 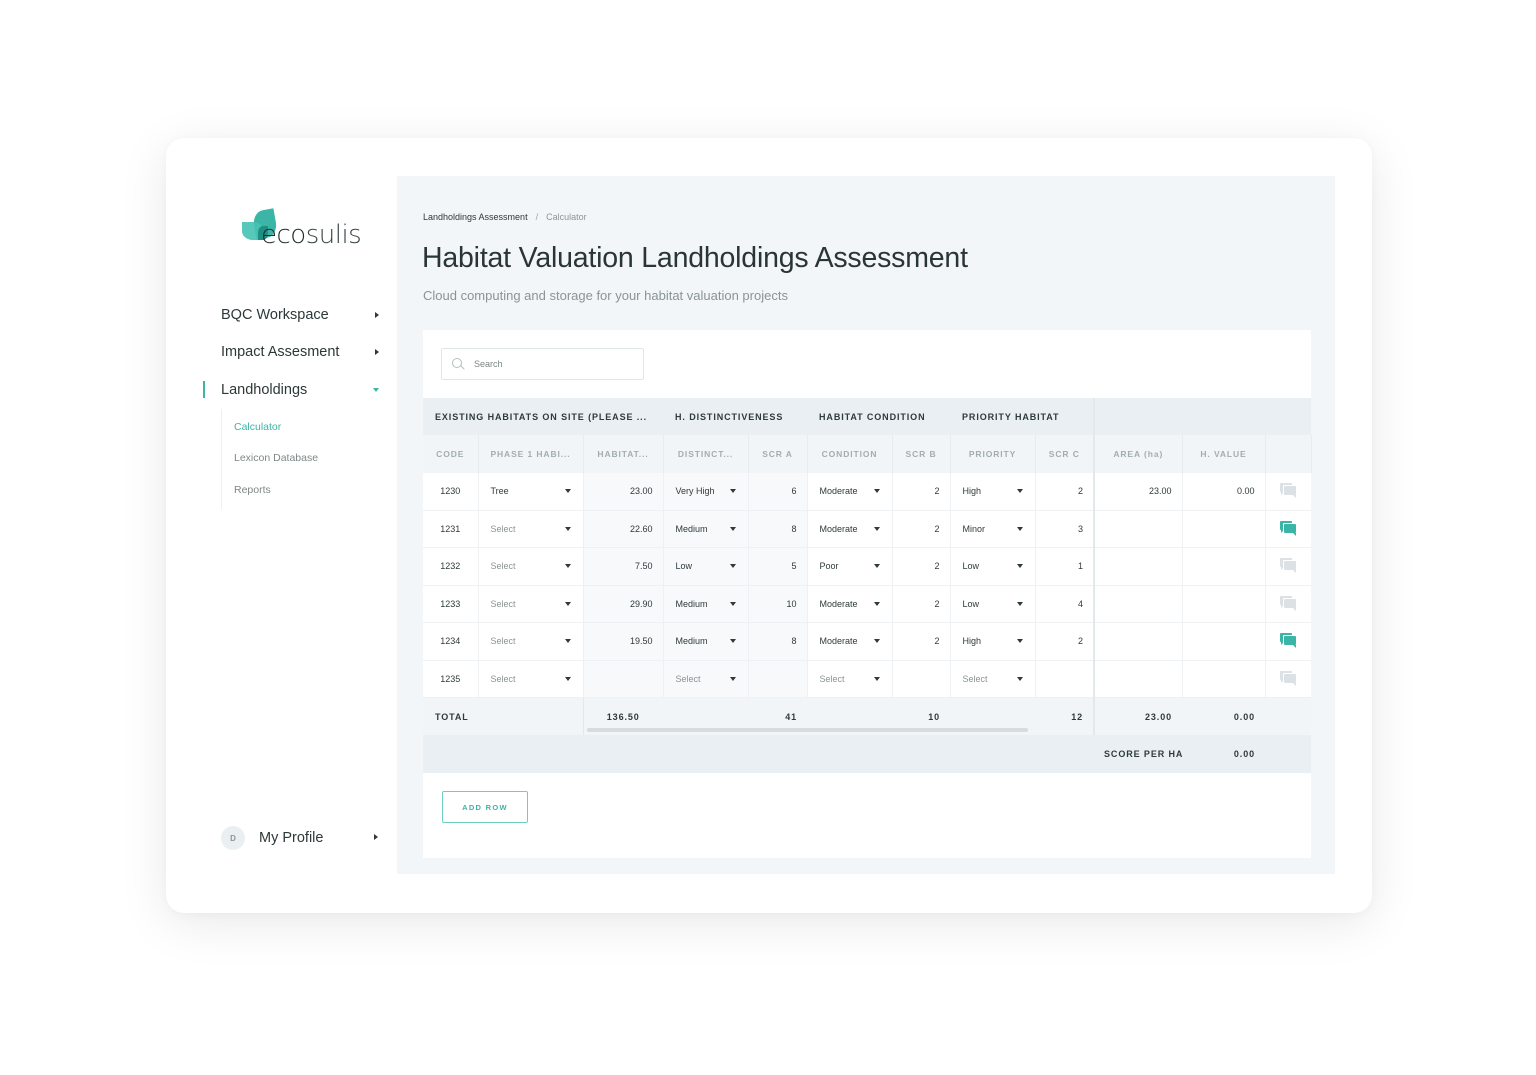 What do you see at coordinates (1224, 491) in the screenshot?
I see `cell-h-value: 0.00` at bounding box center [1224, 491].